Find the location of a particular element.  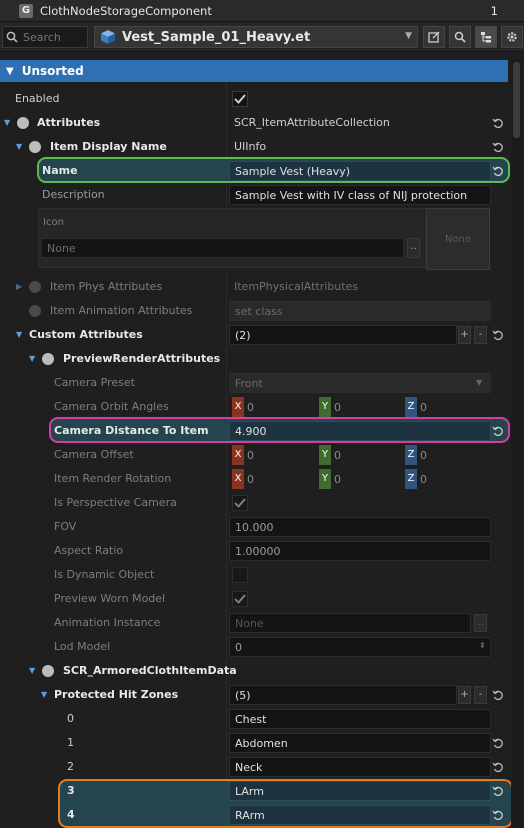

orbit-x-field: X0 is located at coordinates (243, 407).